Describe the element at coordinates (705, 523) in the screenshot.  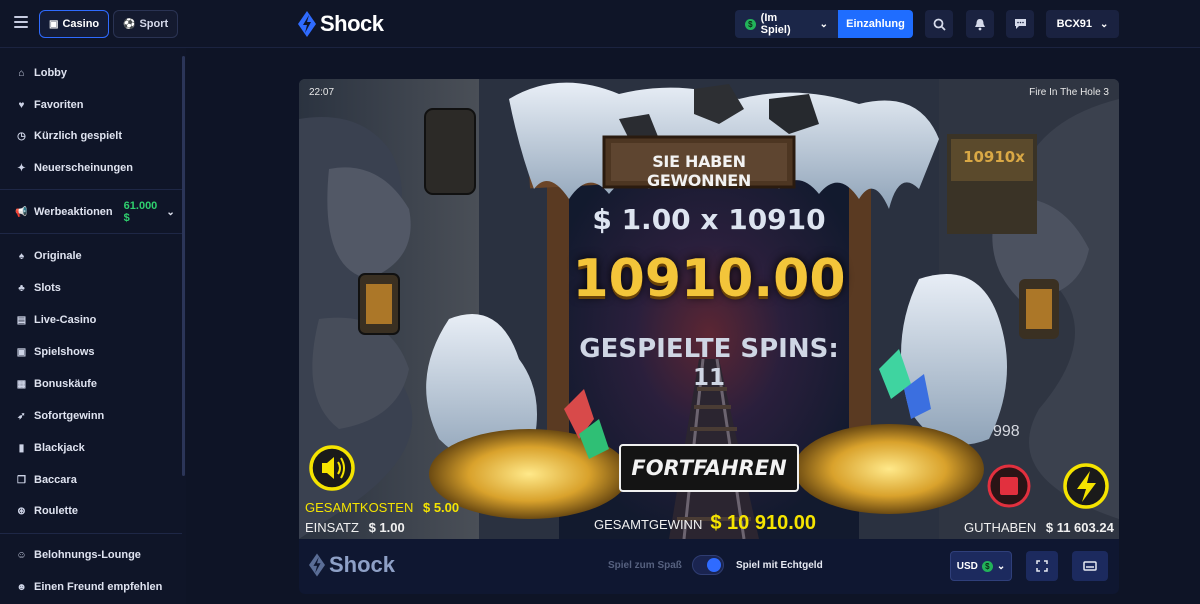
I see `total-win-row: GESAMTGEWINN $ 10 910.00` at that location.